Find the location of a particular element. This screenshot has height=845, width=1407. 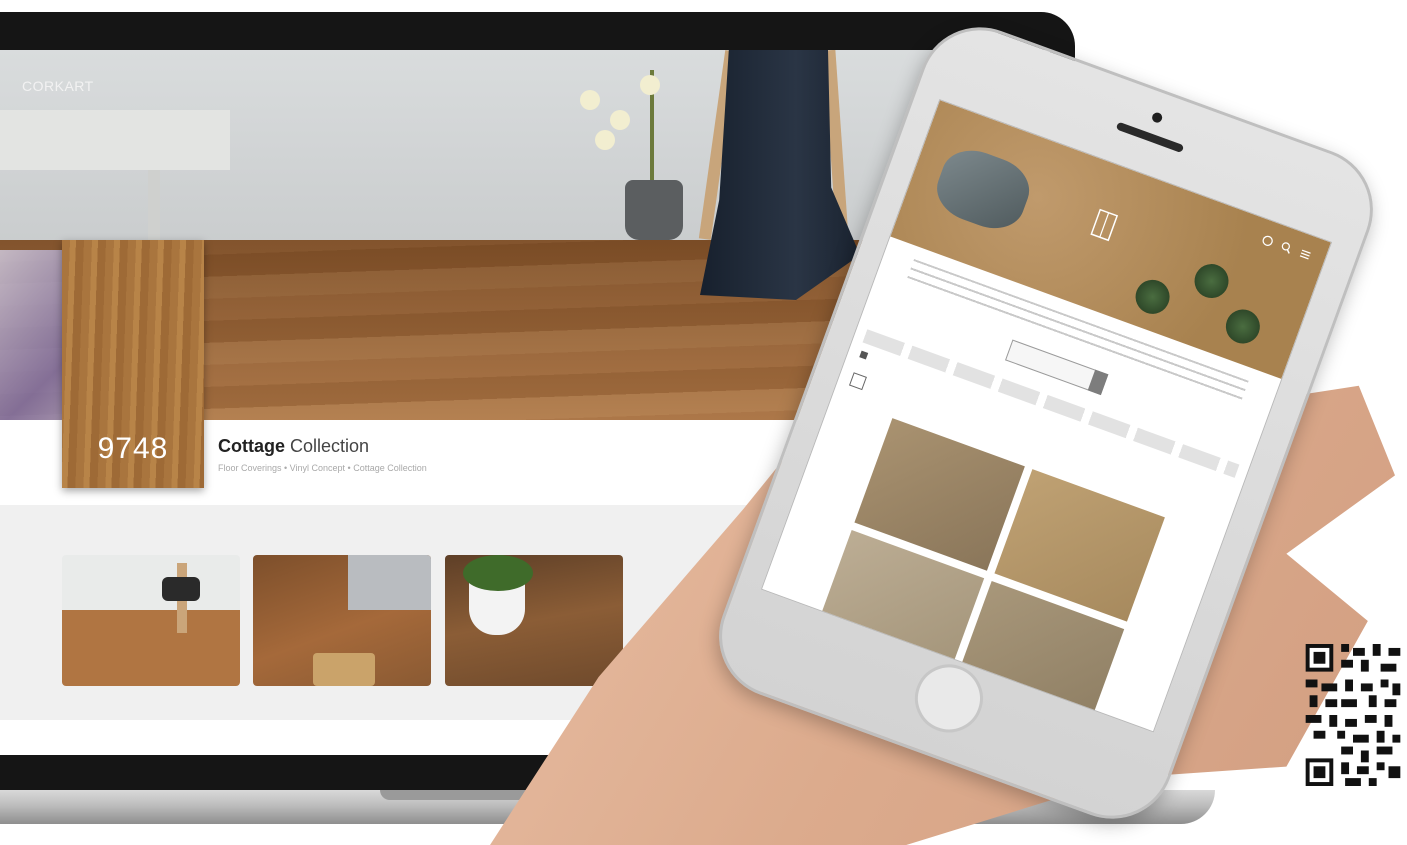

thumb-cloth is located at coordinates (181, 589).